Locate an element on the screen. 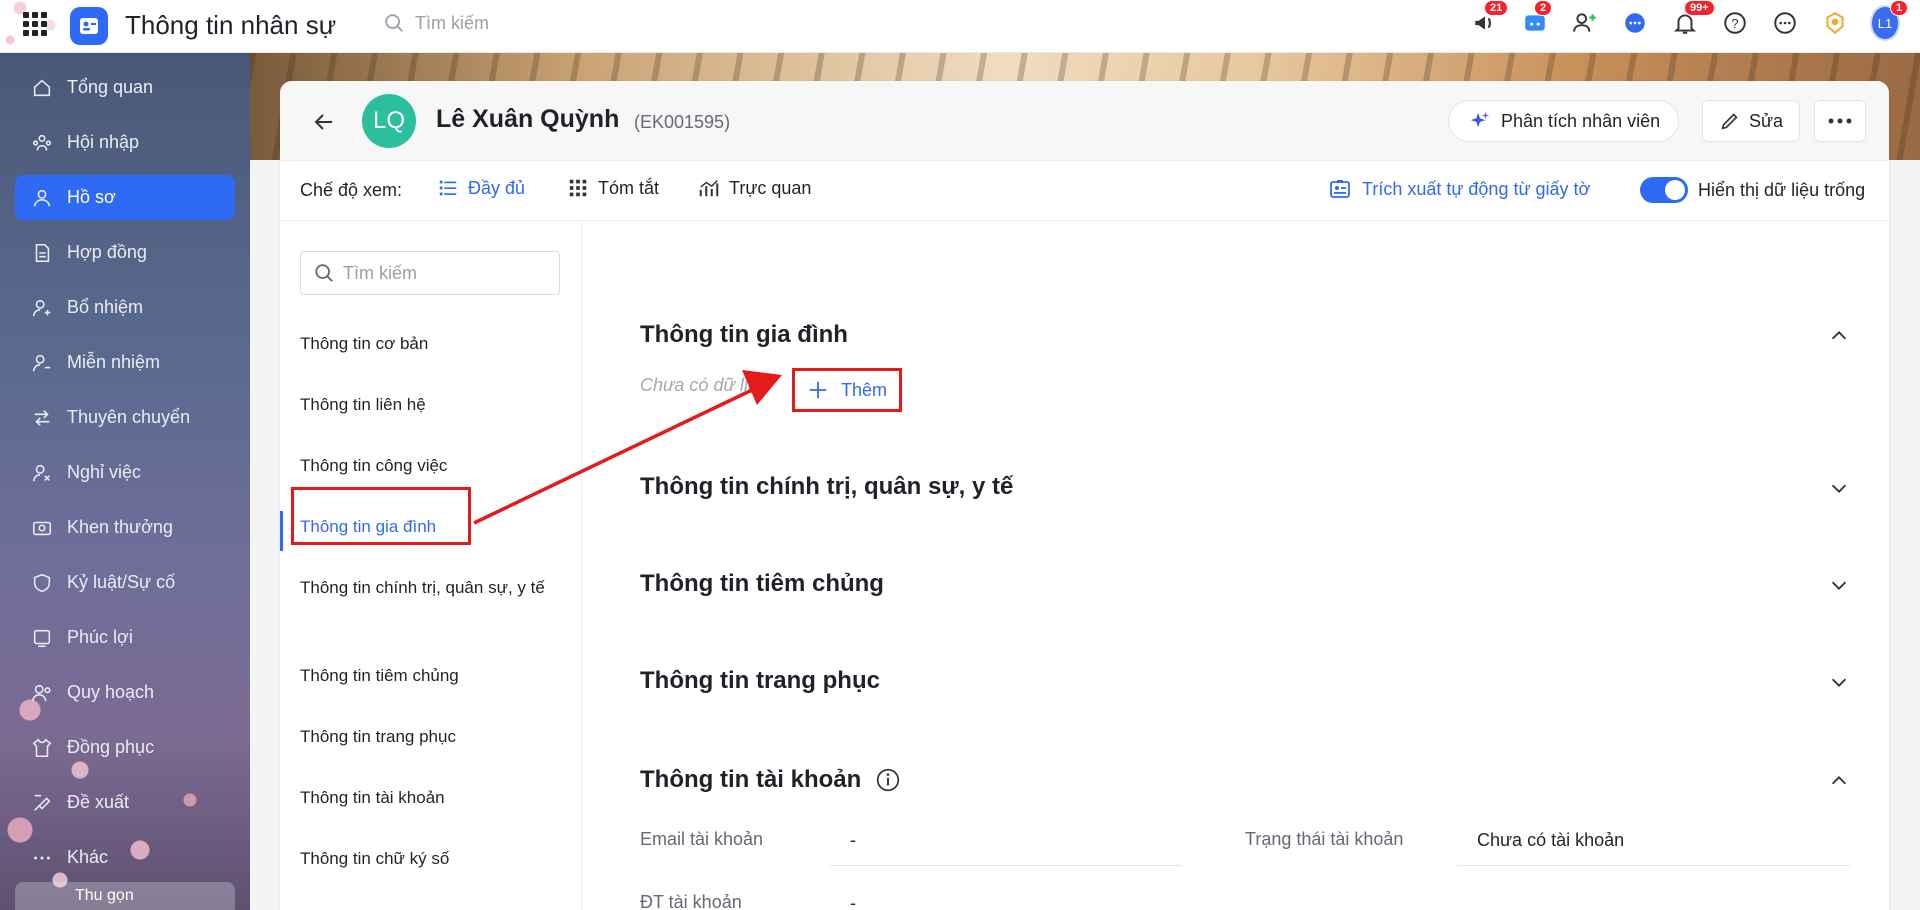 The image size is (1920, 910). chat-icon is located at coordinates (1635, 23).